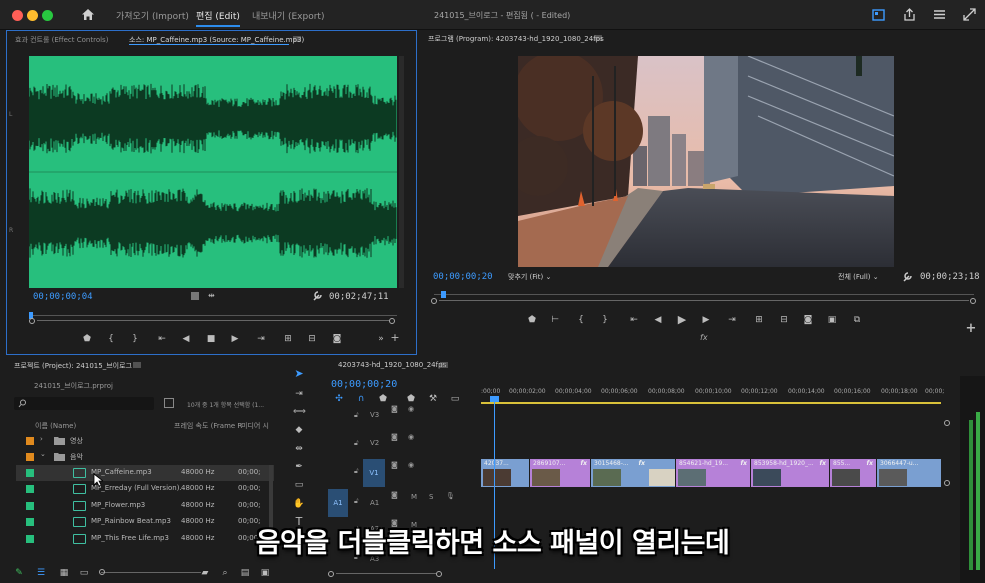 The width and height of the screenshot is (985, 583). Describe the element at coordinates (208, 426) in the screenshot. I see `column-framerate: 프레임 속도 (Frame R` at that location.